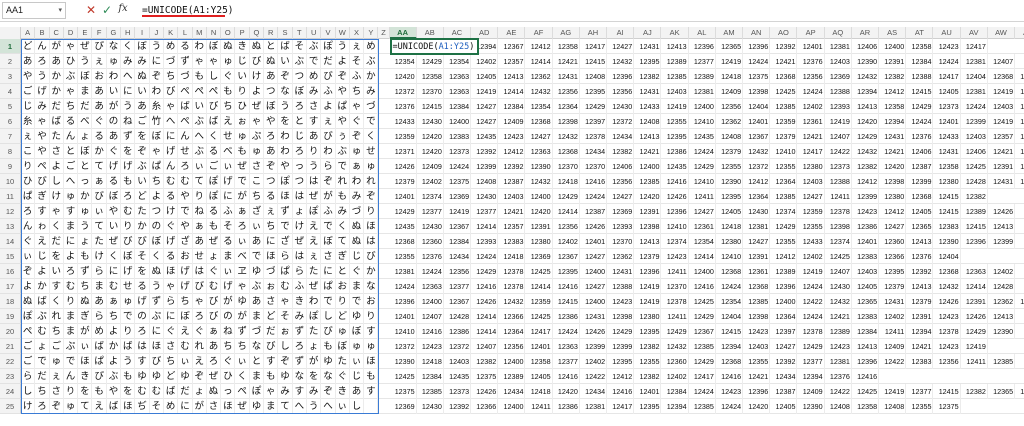 This screenshot has height=426, width=1024. What do you see at coordinates (142, 181) in the screenshot?
I see `cell: い` at bounding box center [142, 181].